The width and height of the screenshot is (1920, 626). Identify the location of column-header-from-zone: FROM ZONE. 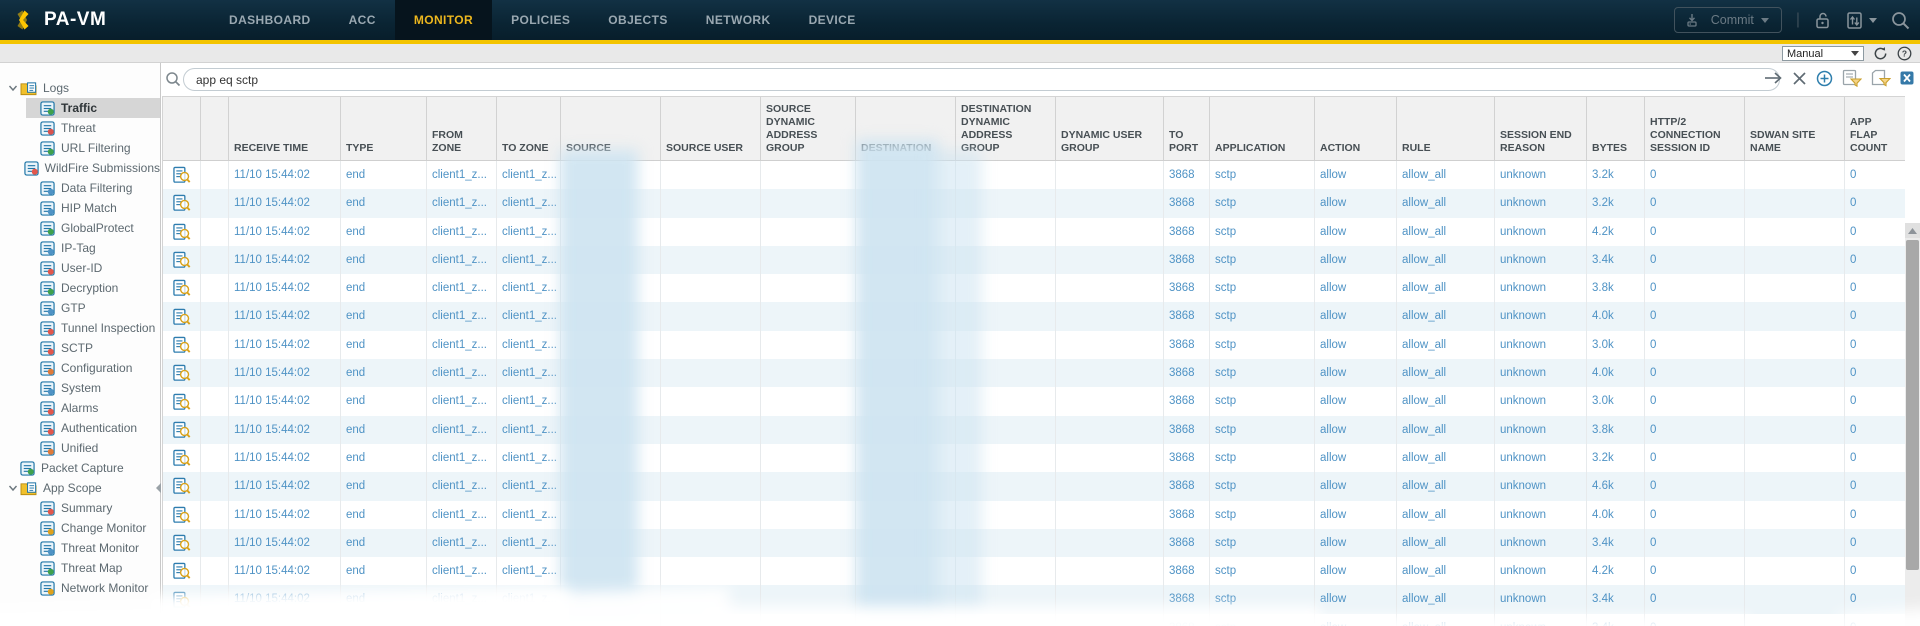
(462, 128).